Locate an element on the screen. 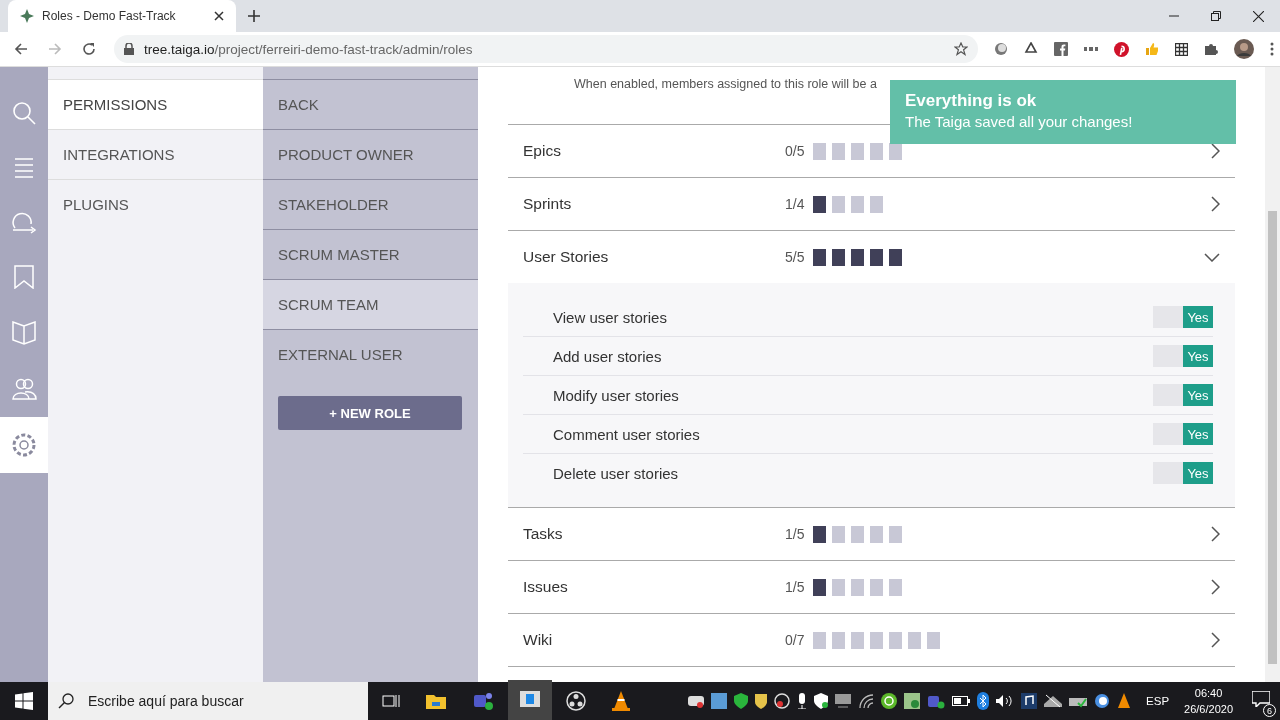 The width and height of the screenshot is (1280, 720). url-text: tree.taiga.io/project/ferreiri-demo-fast-track/admin/roles is located at coordinates (309, 49).